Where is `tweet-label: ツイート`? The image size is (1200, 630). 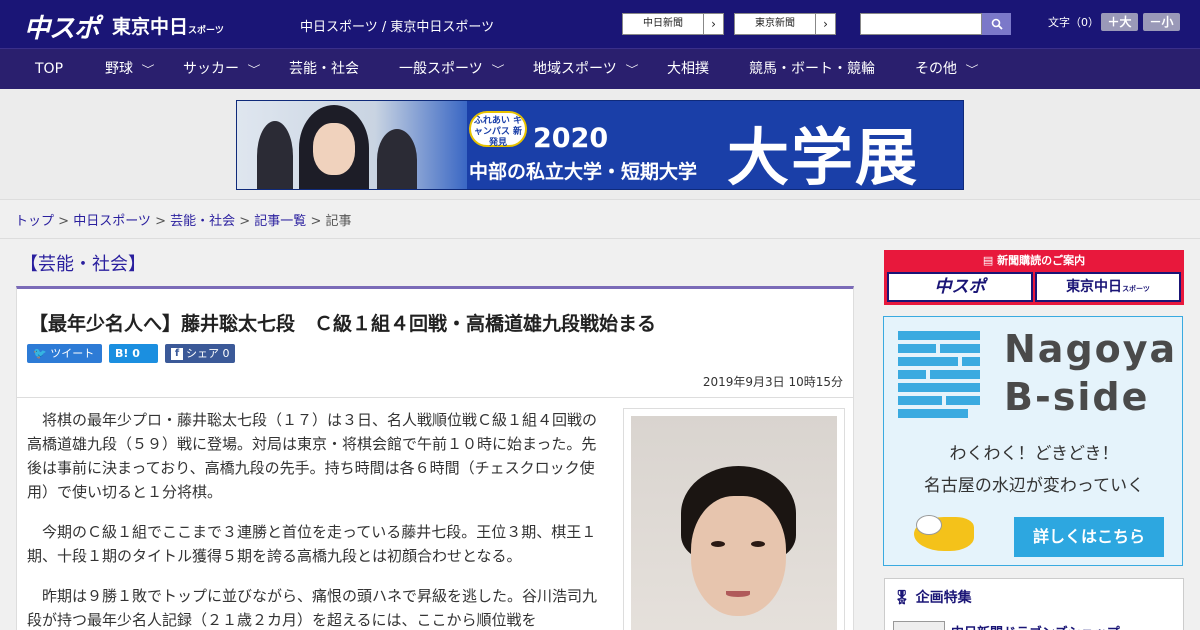
tweet-label: ツイート is located at coordinates (72, 353).